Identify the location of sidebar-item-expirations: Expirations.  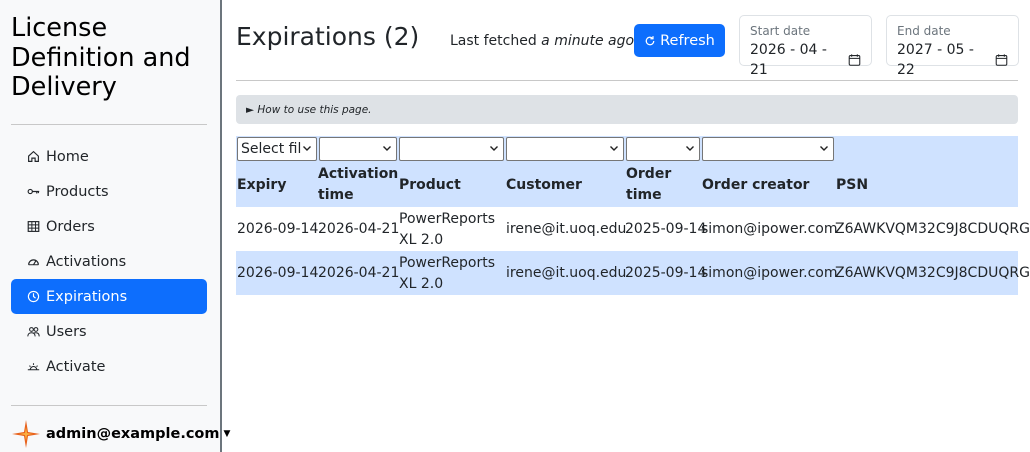
(109, 296).